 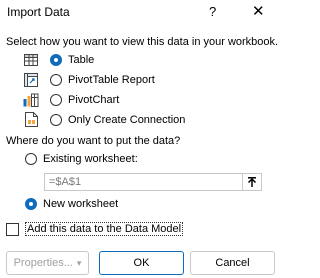 I want to click on ok-button: OK, so click(x=141, y=263).